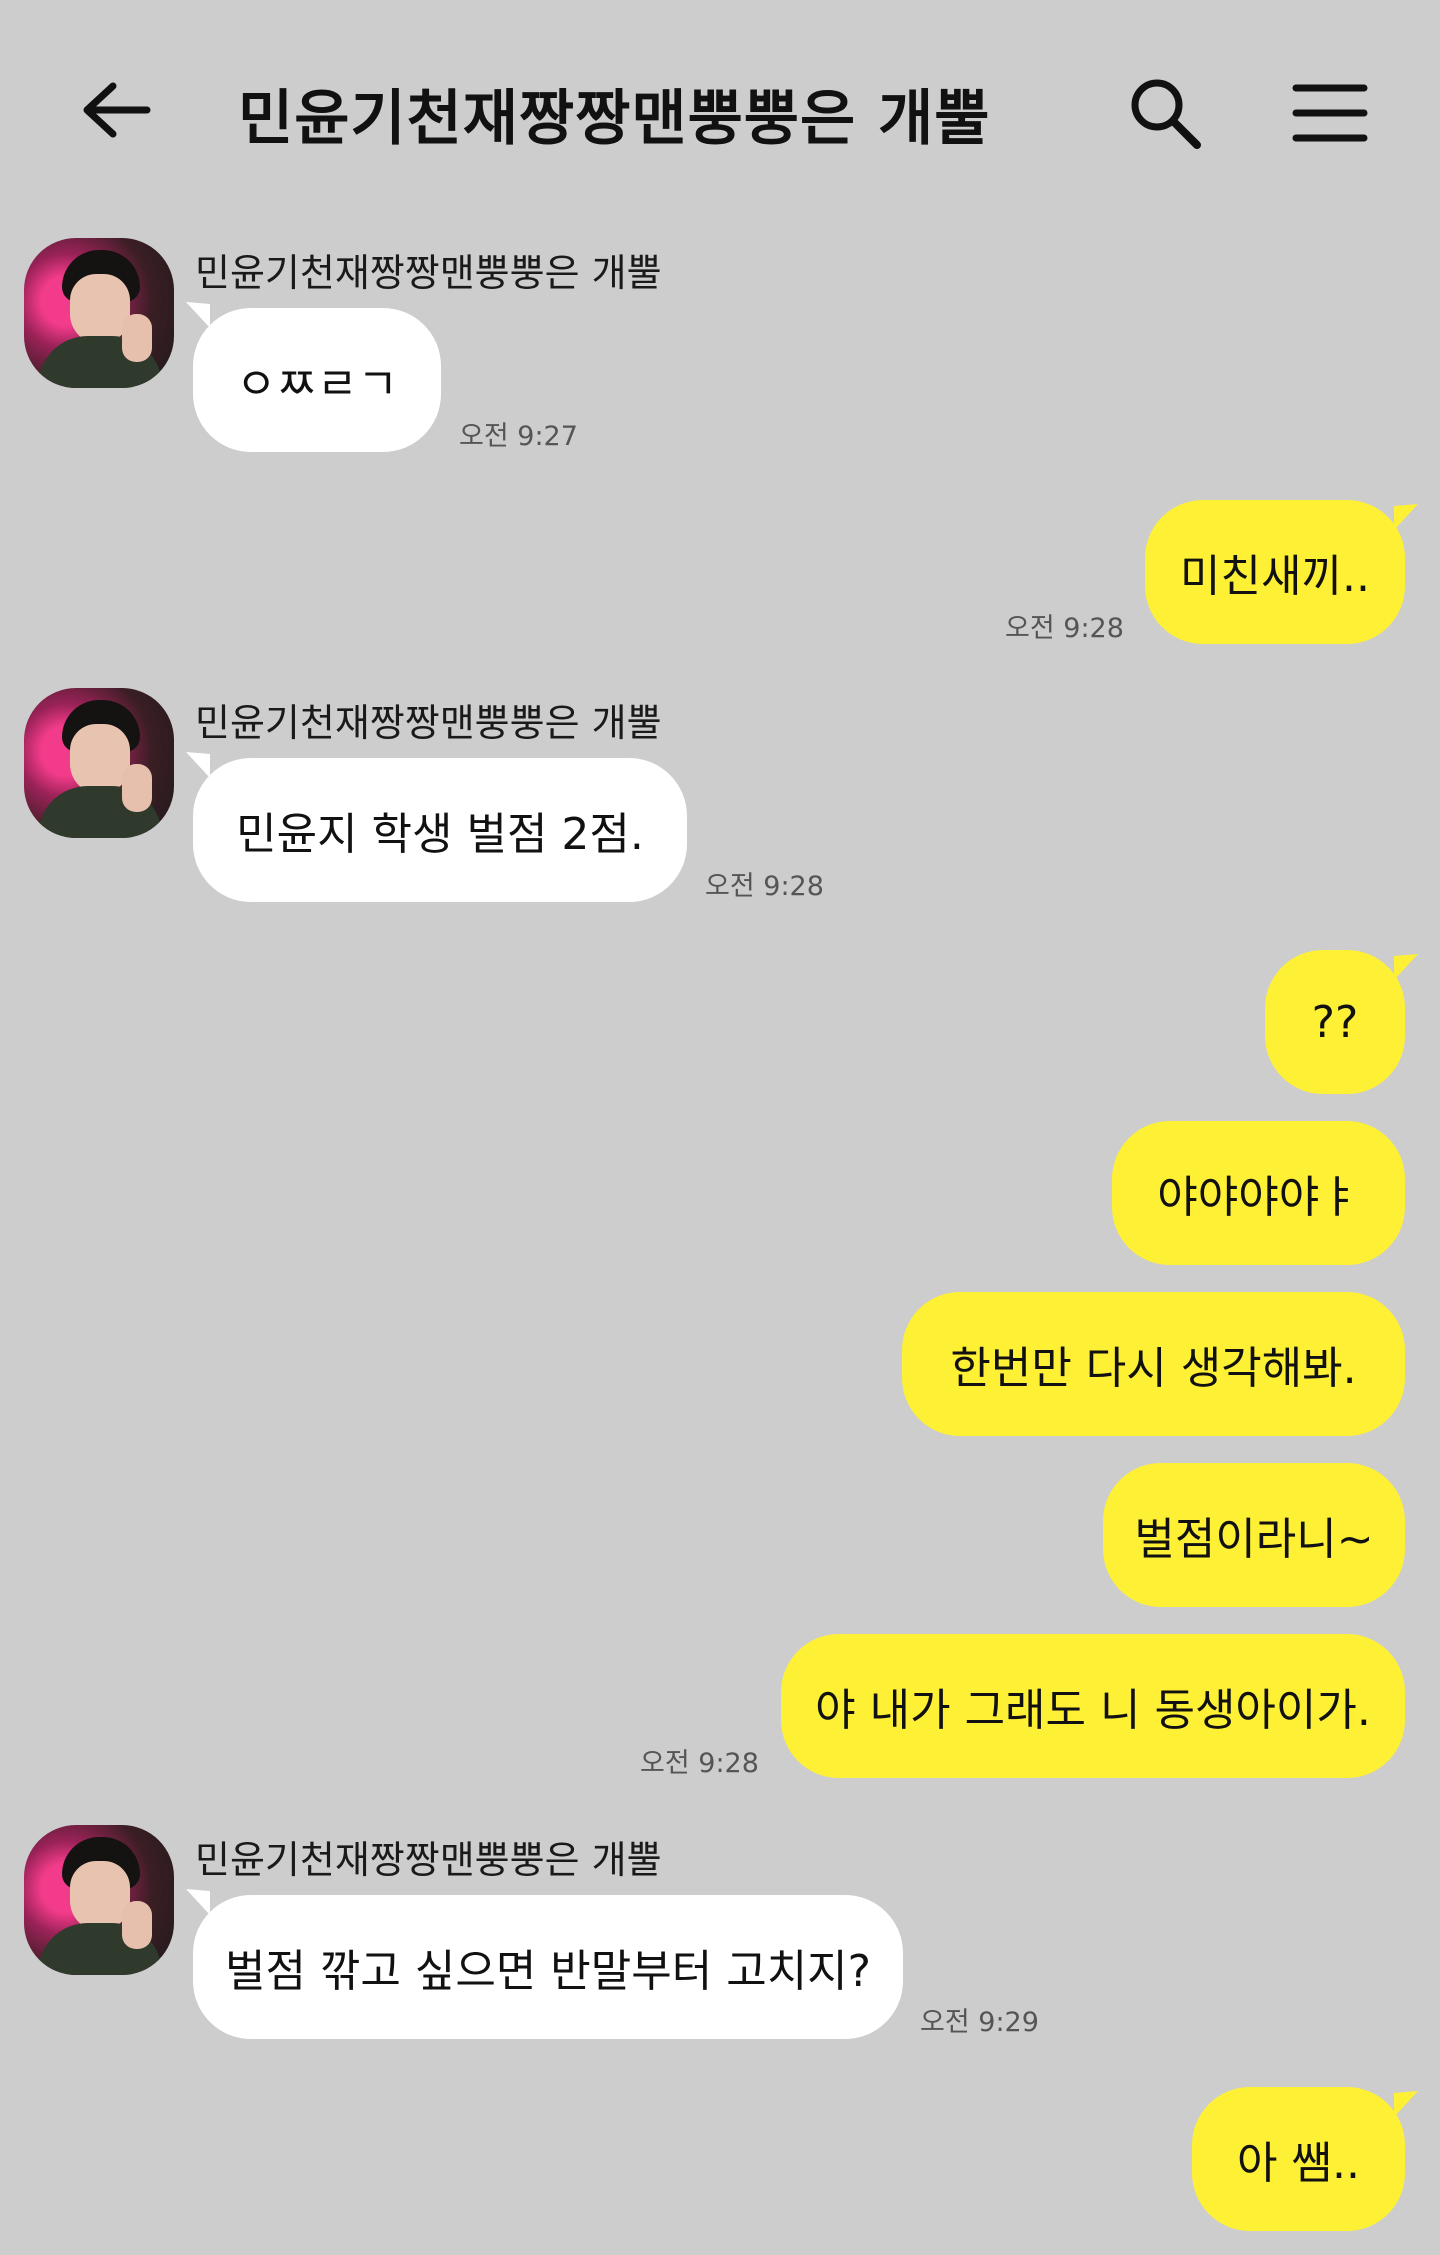 This screenshot has width=1440, height=2255. I want to click on back-button, so click(115, 110).